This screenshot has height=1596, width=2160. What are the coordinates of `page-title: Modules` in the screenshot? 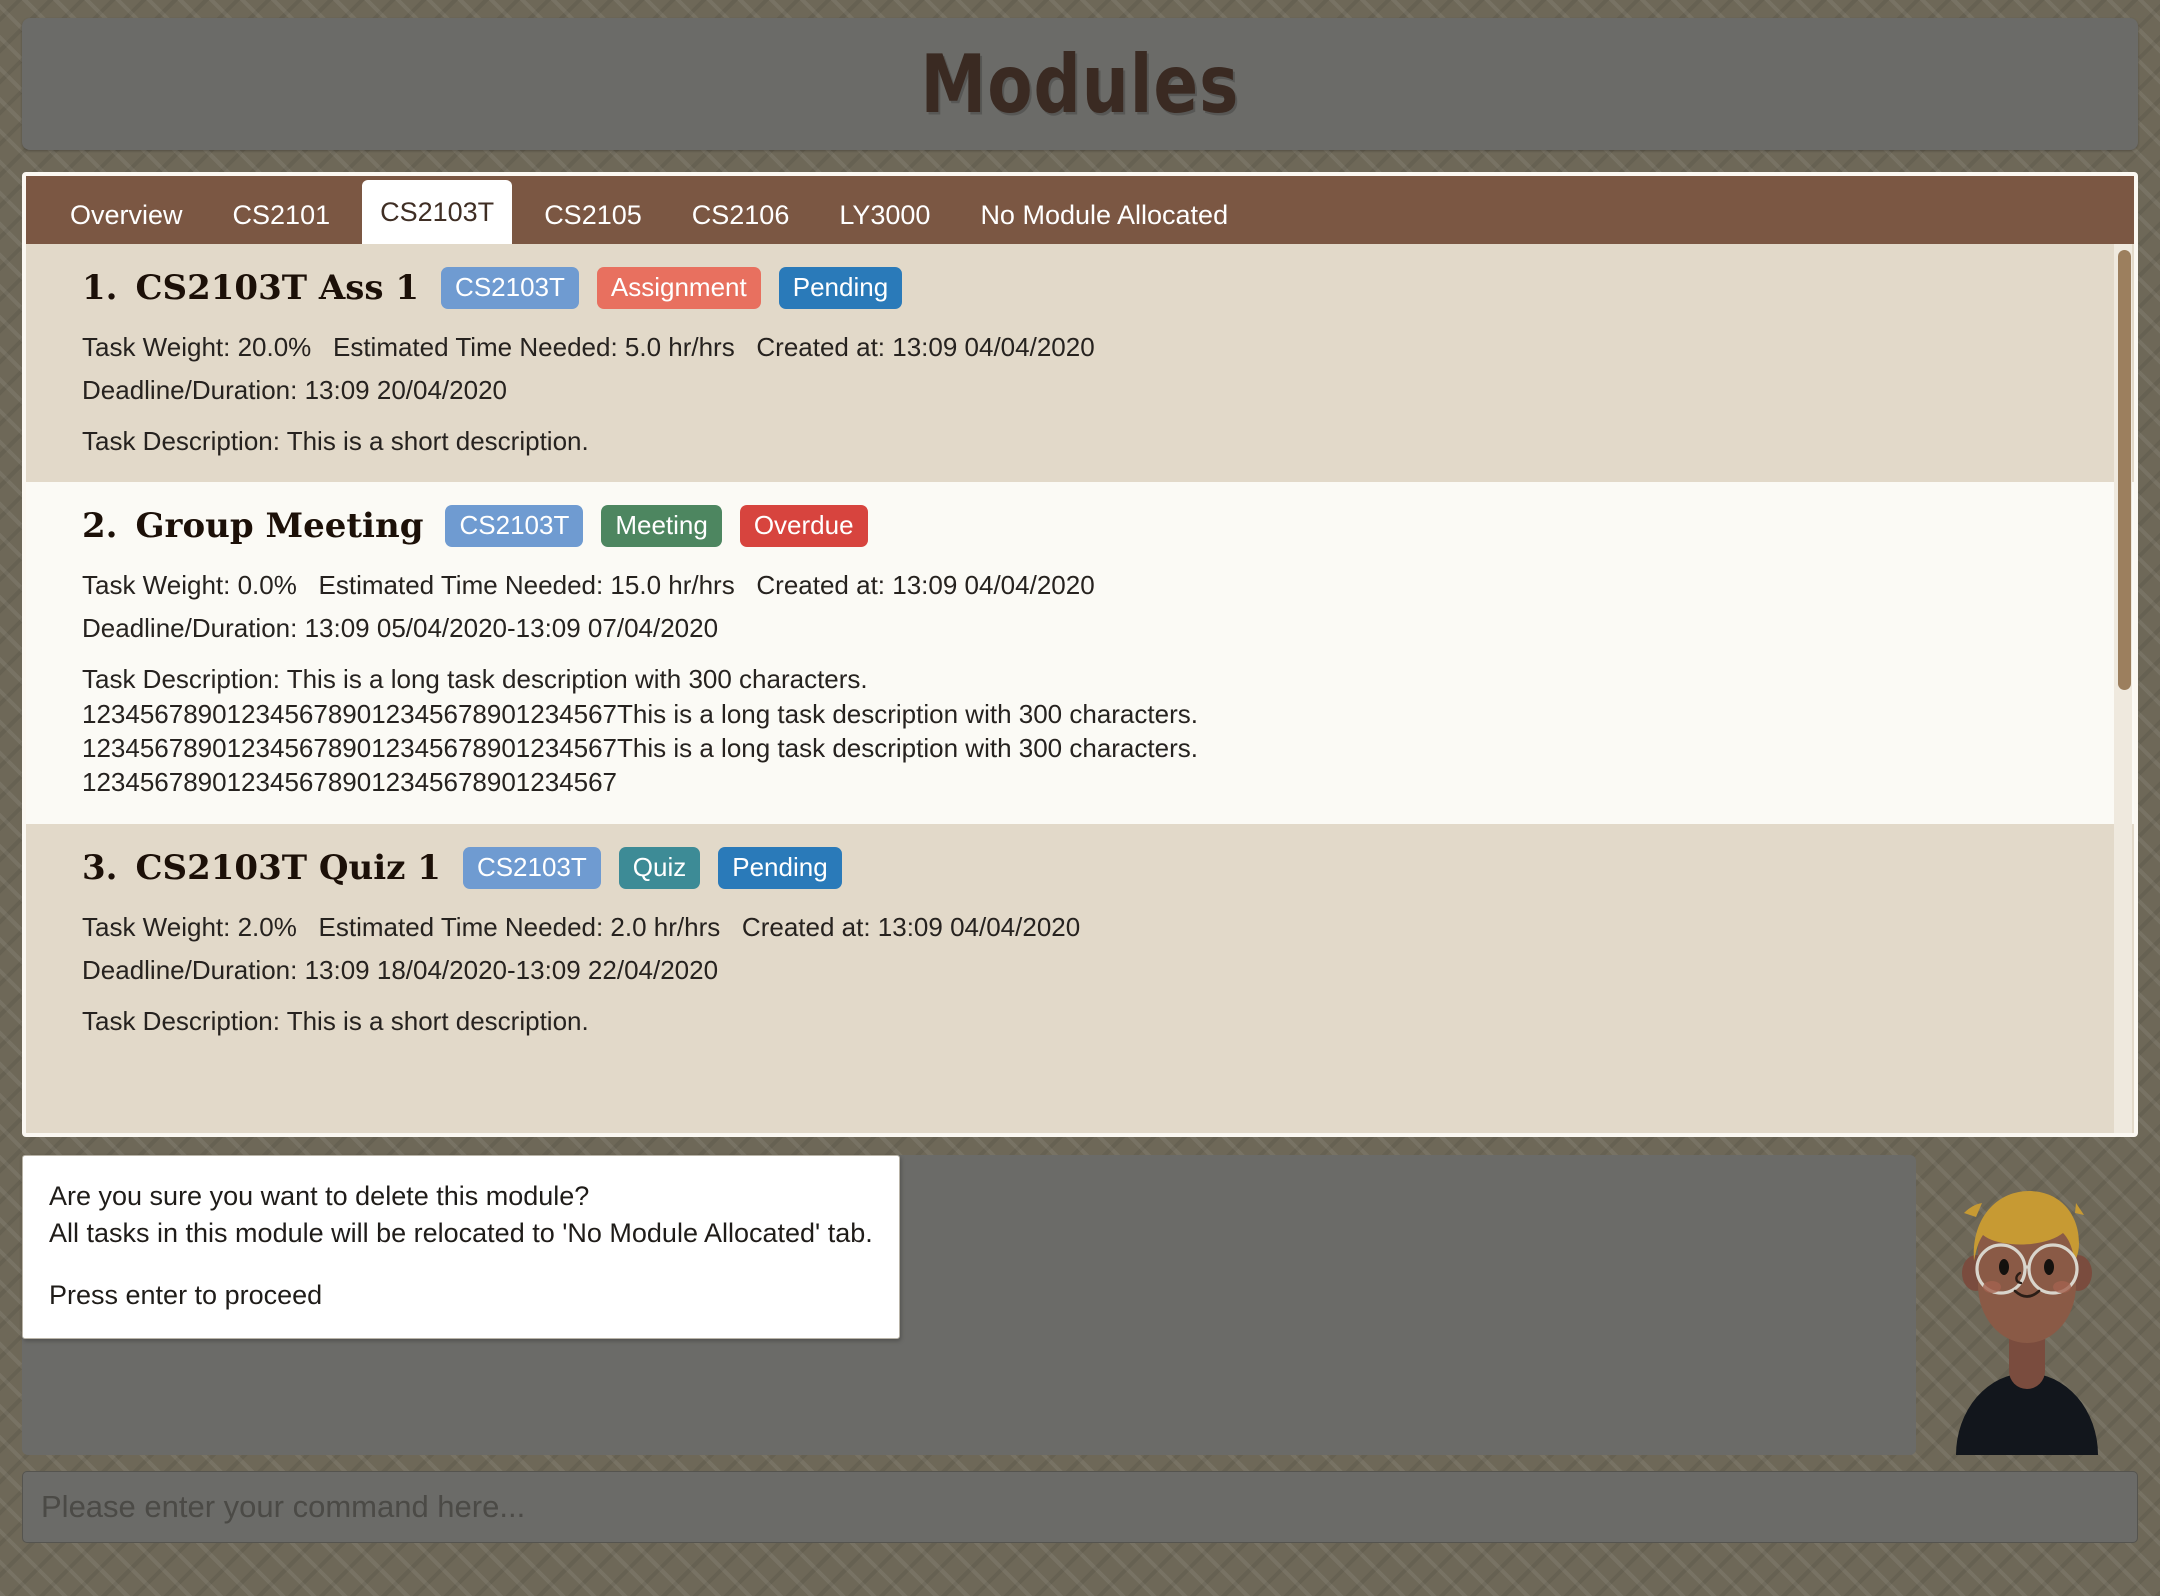 It's located at (1080, 84).